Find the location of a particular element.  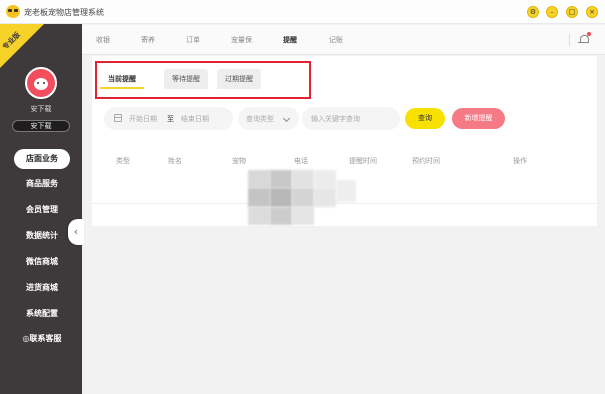

add-reminder-button: 新增提醒 is located at coordinates (478, 118).